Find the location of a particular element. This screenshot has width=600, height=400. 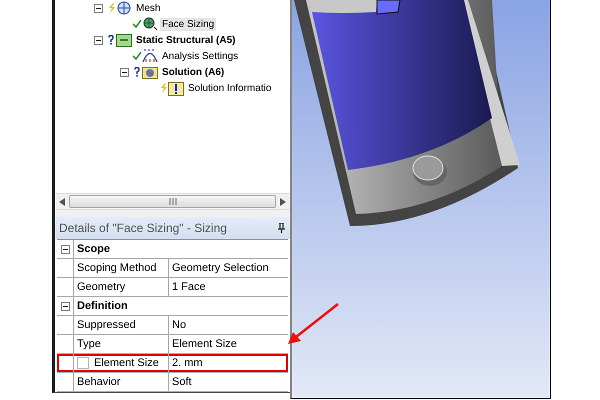

info-folder-icon is located at coordinates (176, 88).